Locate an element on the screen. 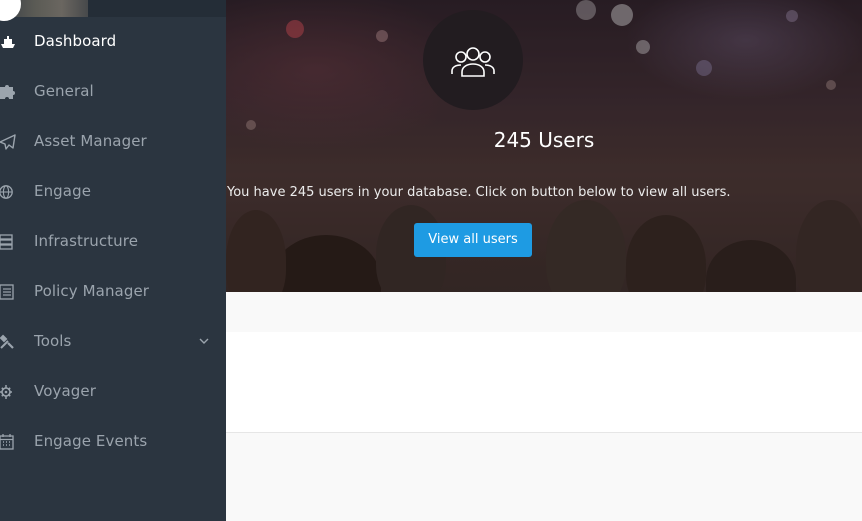  chevron-down-icon is located at coordinates (204, 341).